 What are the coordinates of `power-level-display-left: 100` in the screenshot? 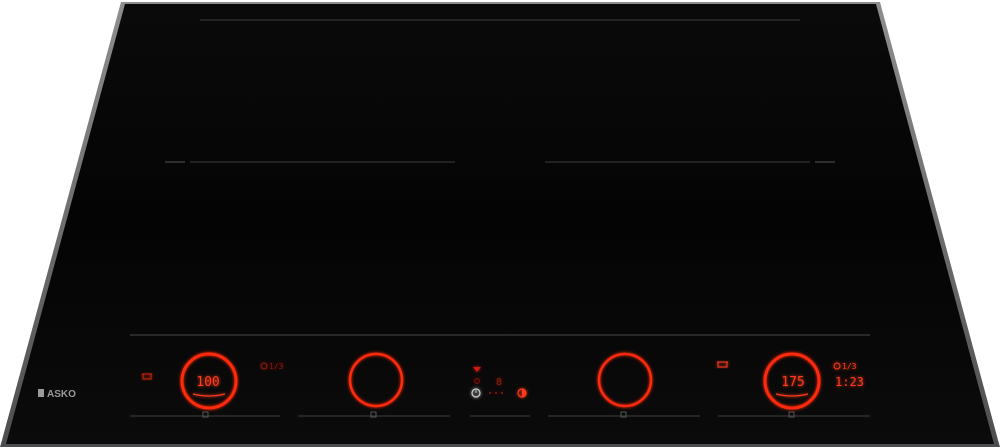 It's located at (207, 382).